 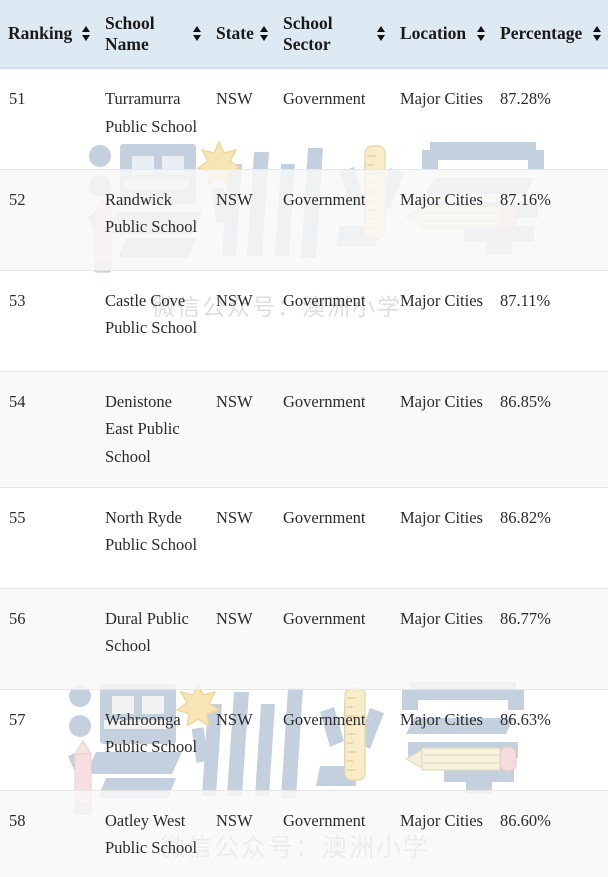 What do you see at coordinates (152, 321) in the screenshot?
I see `cell-school-name: Castle Cove Public School` at bounding box center [152, 321].